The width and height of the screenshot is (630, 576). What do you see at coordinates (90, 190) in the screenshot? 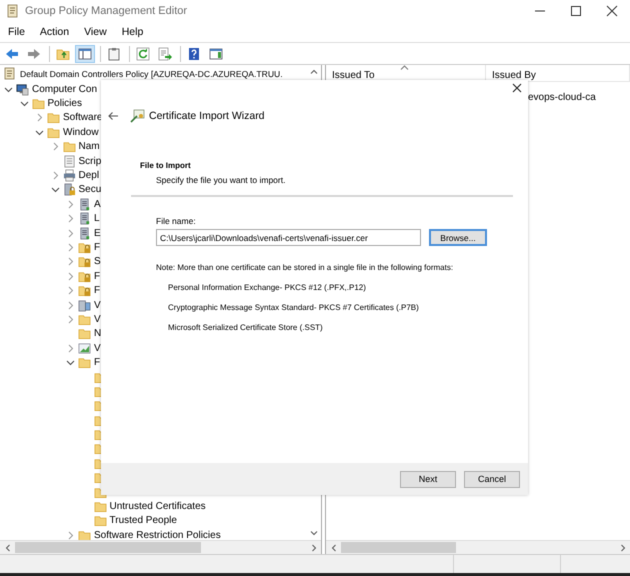
I see `tree-item: Secu` at bounding box center [90, 190].